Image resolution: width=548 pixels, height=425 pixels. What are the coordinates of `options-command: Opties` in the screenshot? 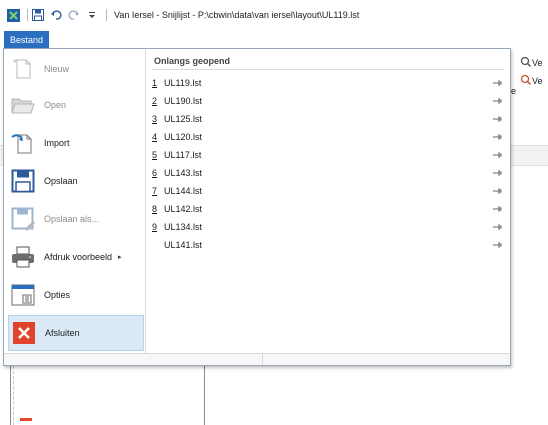 It's located at (76, 295).